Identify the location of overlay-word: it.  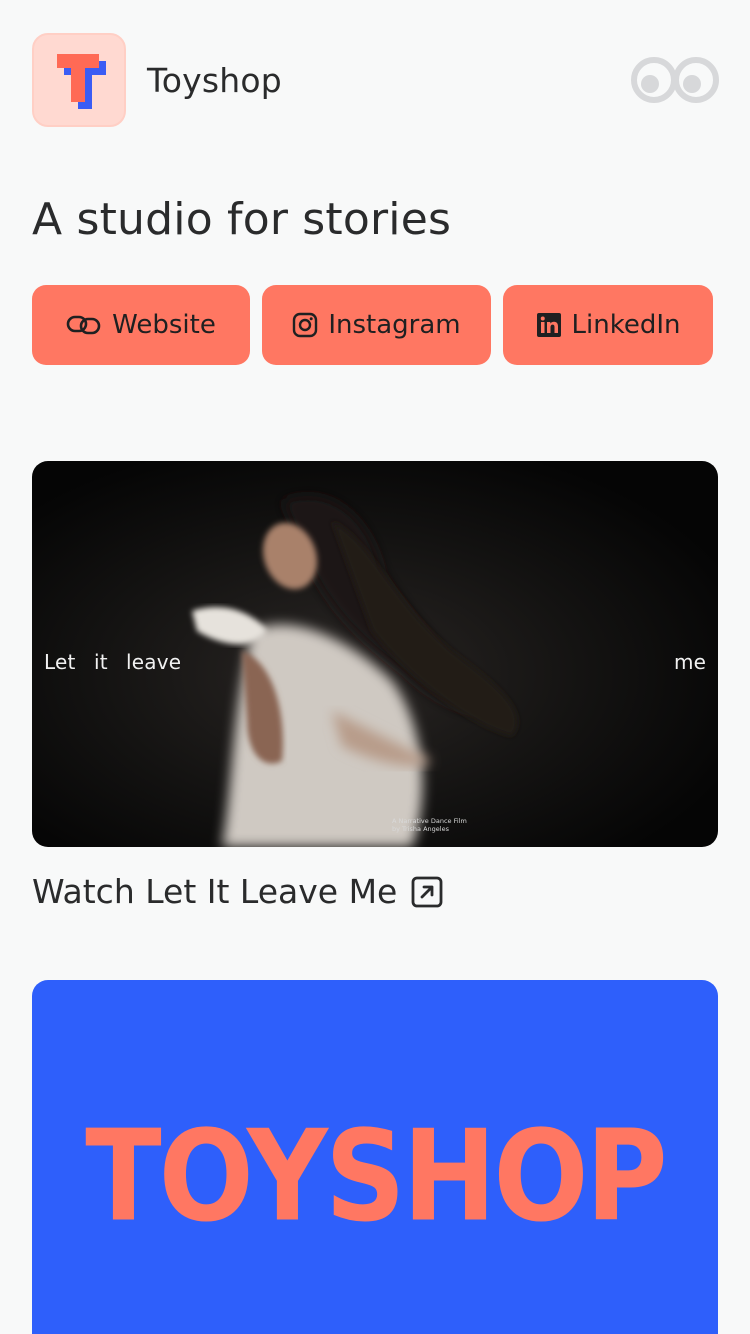
(101, 662).